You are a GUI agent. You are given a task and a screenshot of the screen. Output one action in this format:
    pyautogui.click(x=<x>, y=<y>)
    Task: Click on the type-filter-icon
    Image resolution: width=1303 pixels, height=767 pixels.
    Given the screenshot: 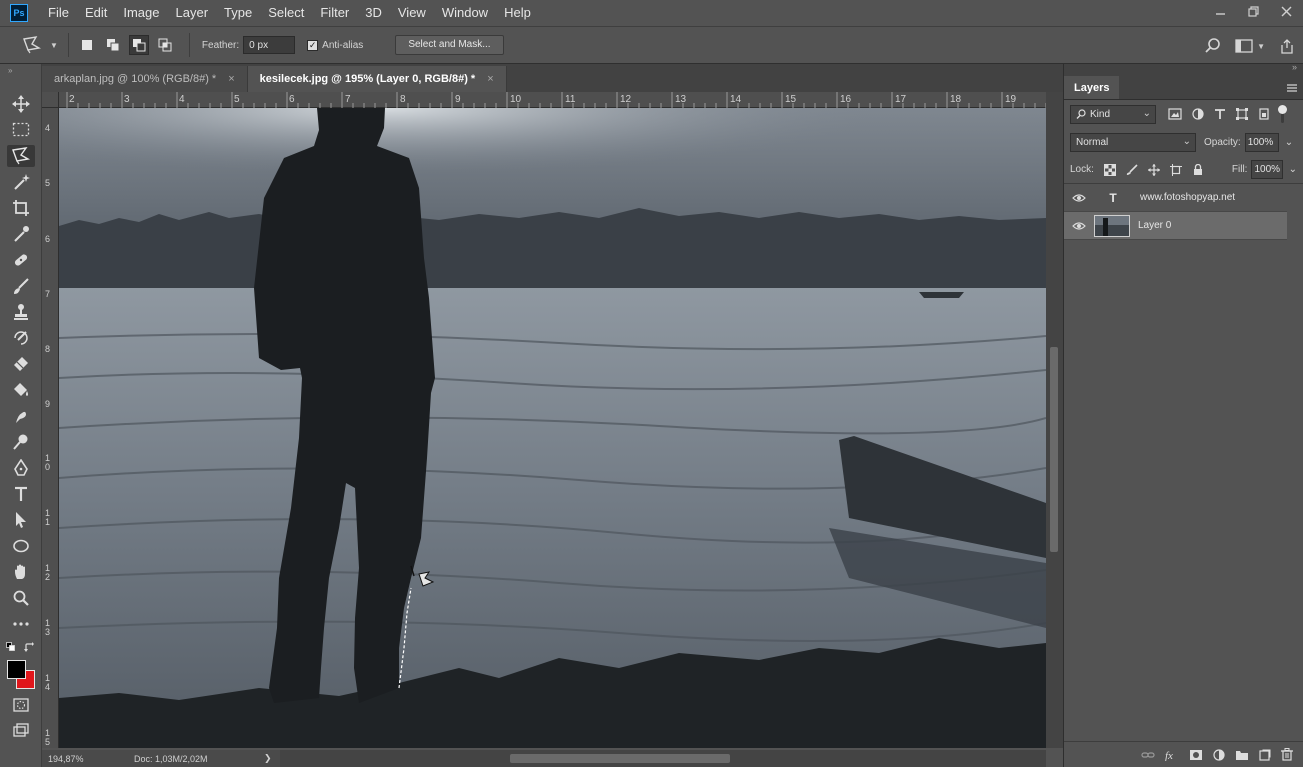 What is the action you would take?
    pyautogui.click(x=1220, y=114)
    